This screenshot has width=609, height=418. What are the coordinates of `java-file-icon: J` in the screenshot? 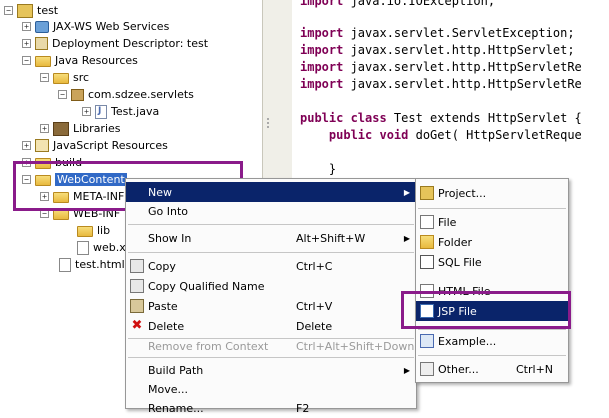 It's located at (101, 111).